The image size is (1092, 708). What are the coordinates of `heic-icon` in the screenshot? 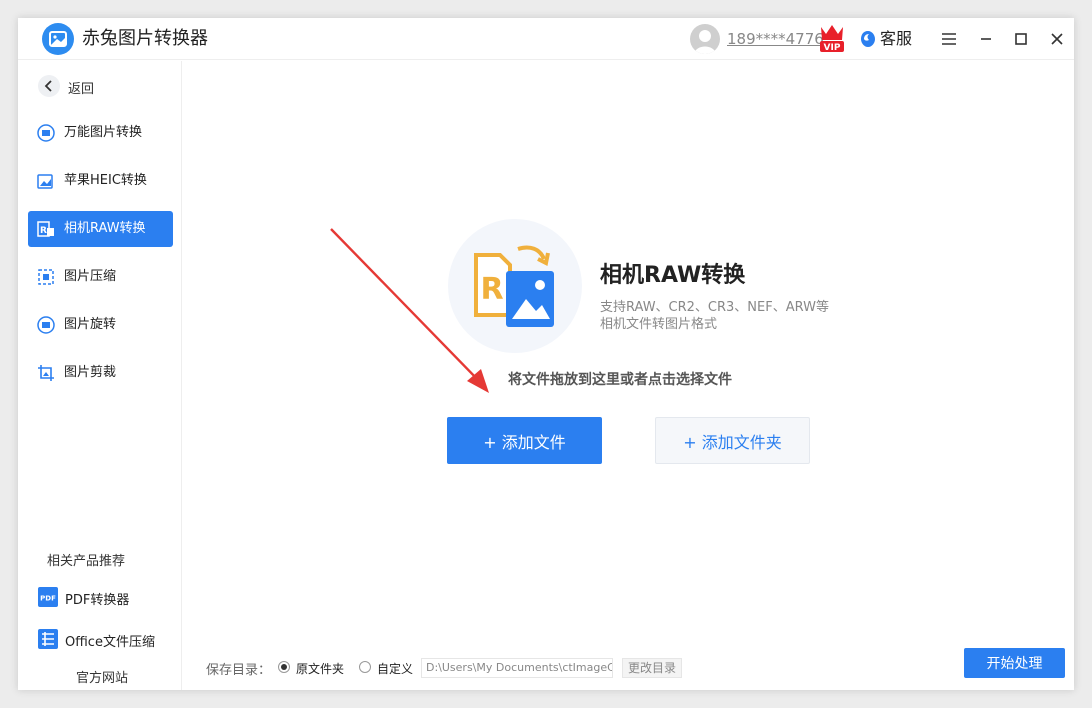 It's located at (46, 181).